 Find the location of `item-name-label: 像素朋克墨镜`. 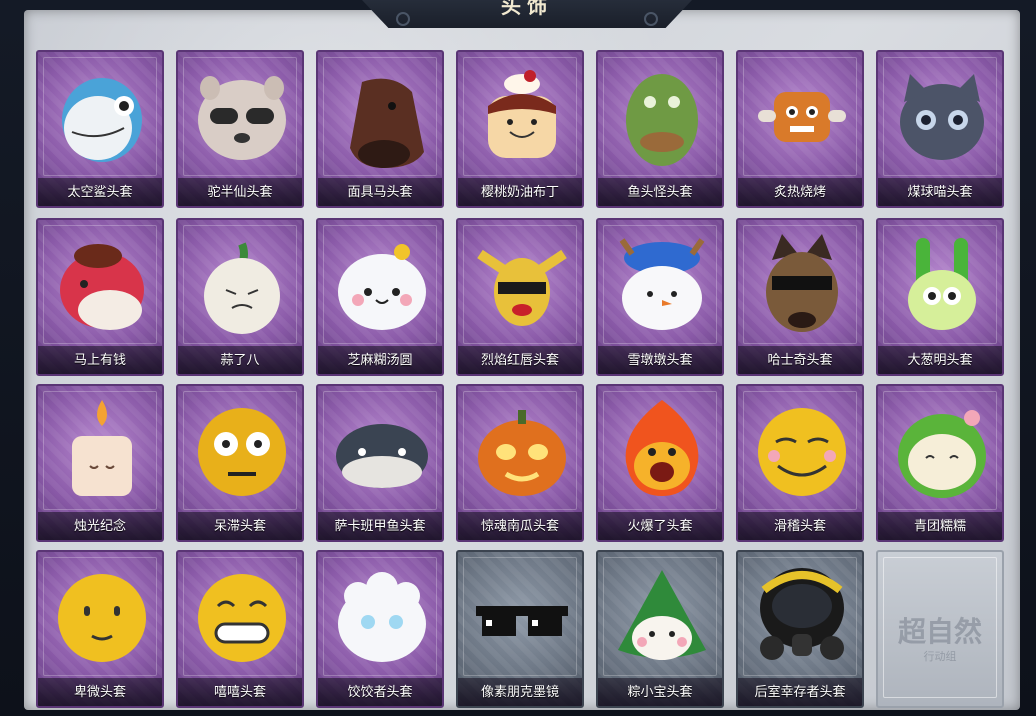

item-name-label: 像素朋克墨镜 is located at coordinates (520, 692).